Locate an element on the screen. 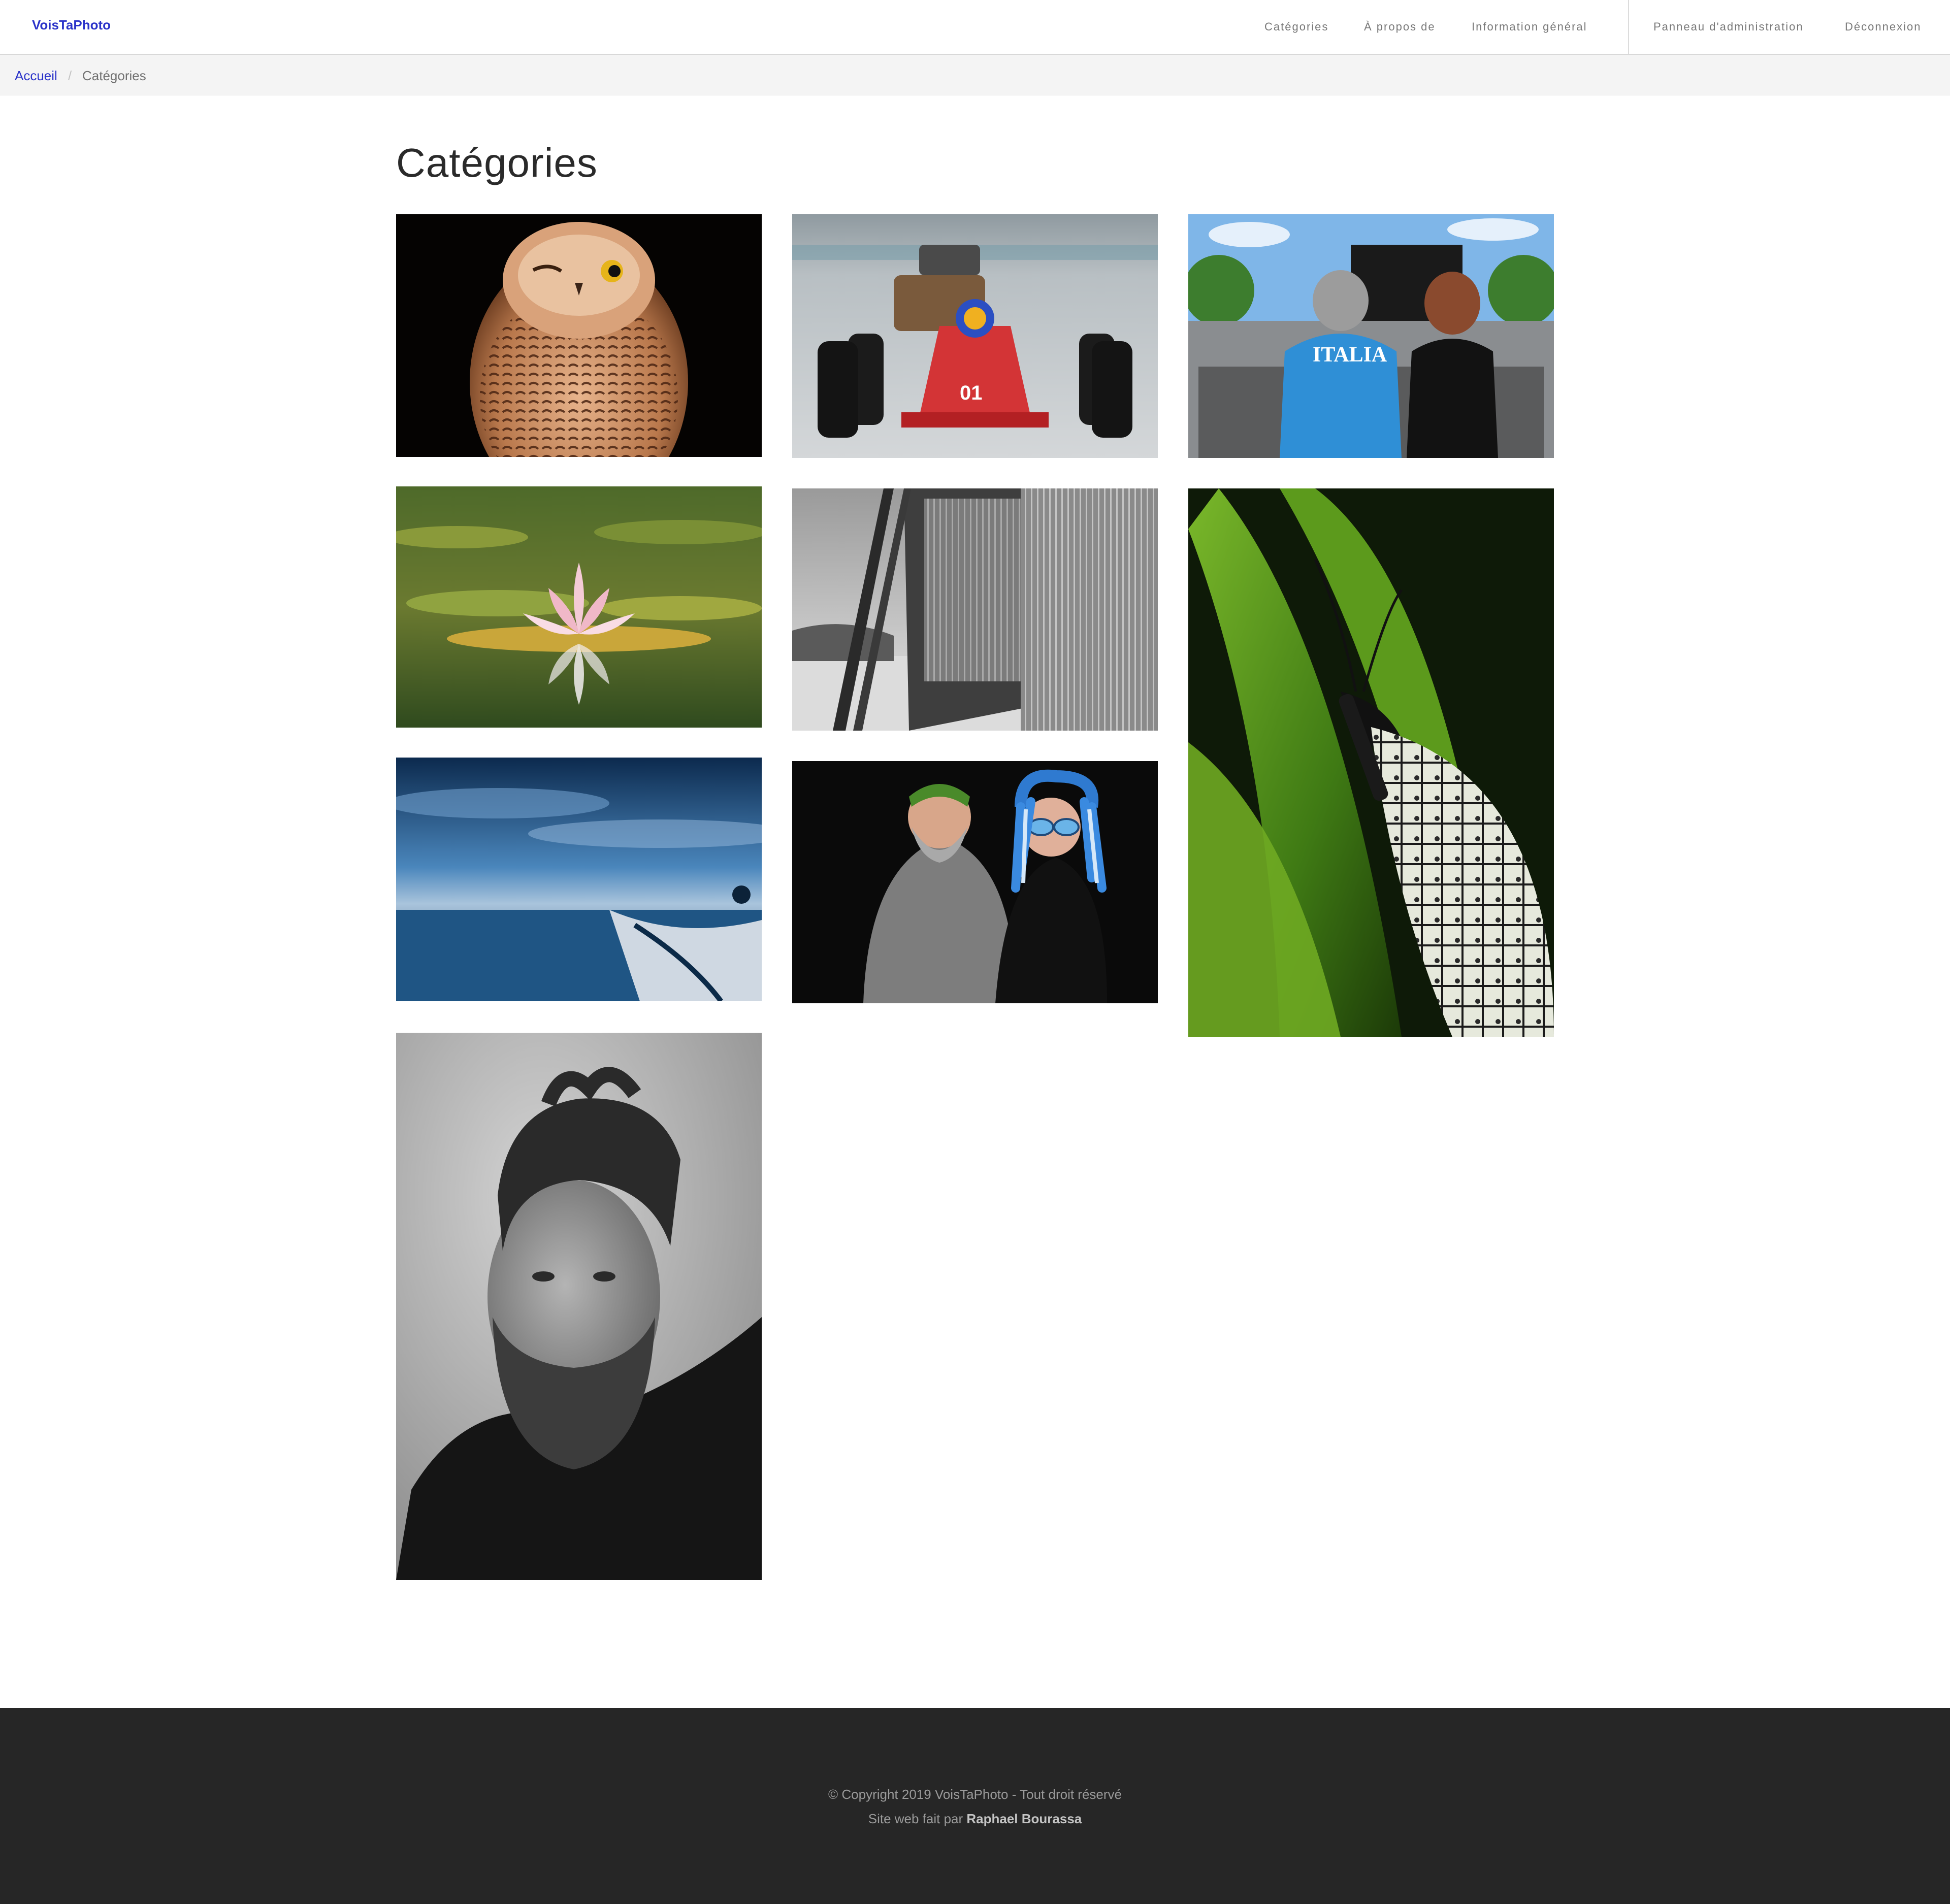 Image resolution: width=1950 pixels, height=1904 pixels. footer-credit-prefix: Site web fait par is located at coordinates (918, 1819).